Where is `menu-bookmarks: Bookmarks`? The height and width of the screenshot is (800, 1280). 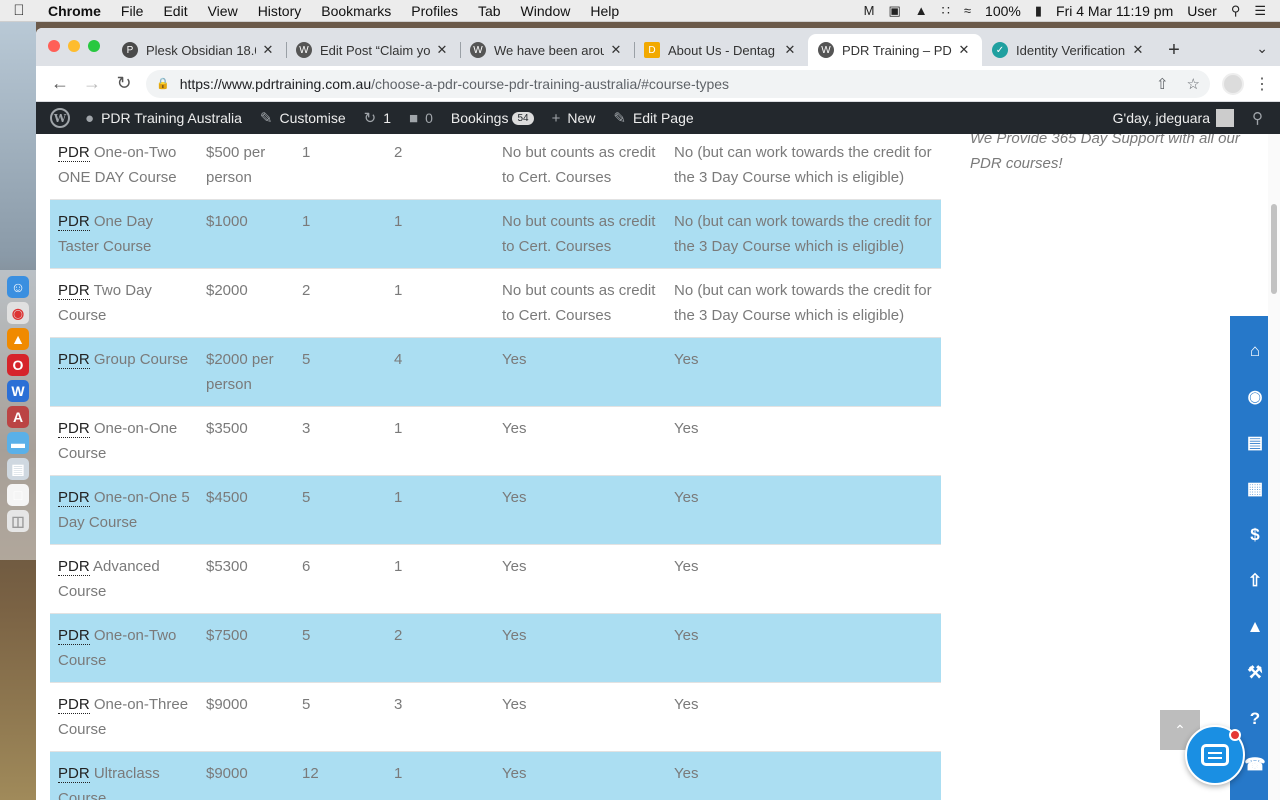
menu-bookmarks: Bookmarks is located at coordinates (356, 11).